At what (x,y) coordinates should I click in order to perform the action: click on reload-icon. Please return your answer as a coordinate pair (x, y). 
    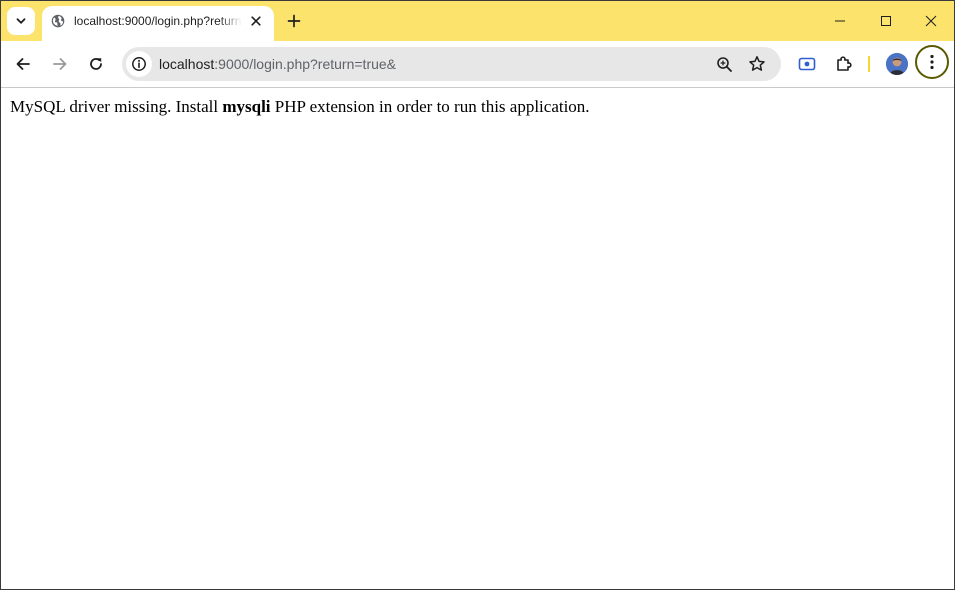
    Looking at the image, I should click on (96, 64).